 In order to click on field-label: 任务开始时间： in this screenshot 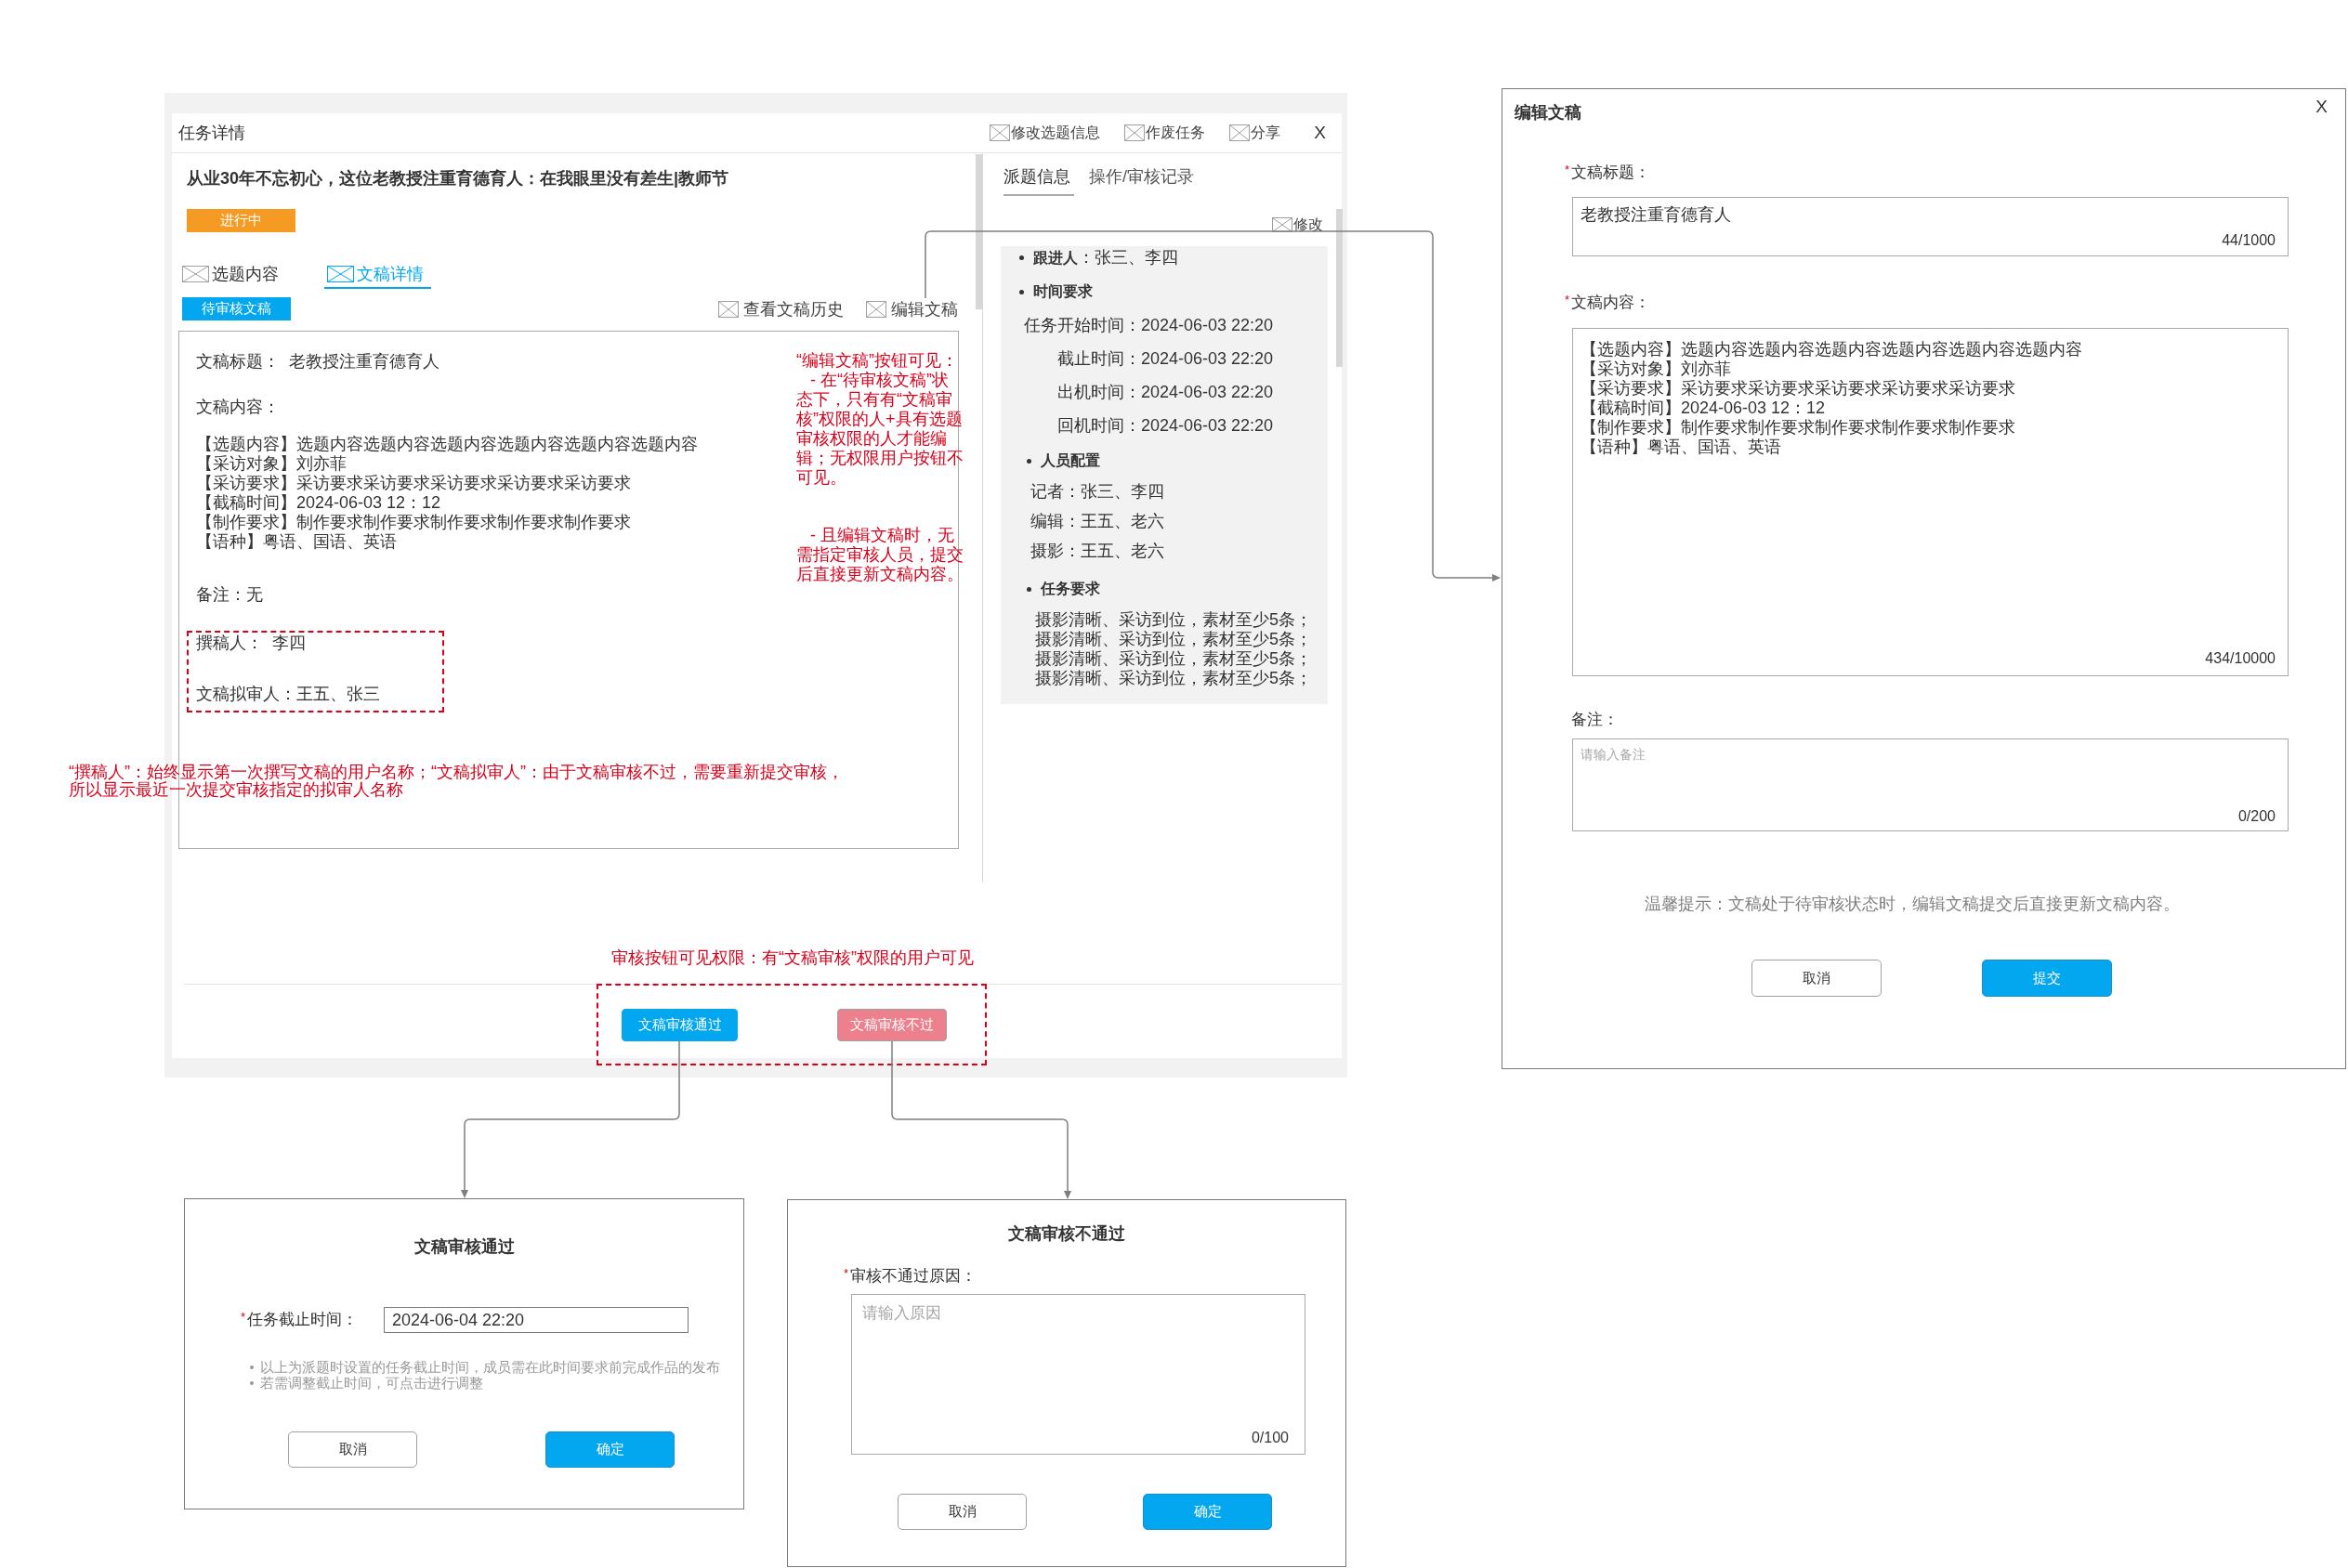, I will do `click(1083, 325)`.